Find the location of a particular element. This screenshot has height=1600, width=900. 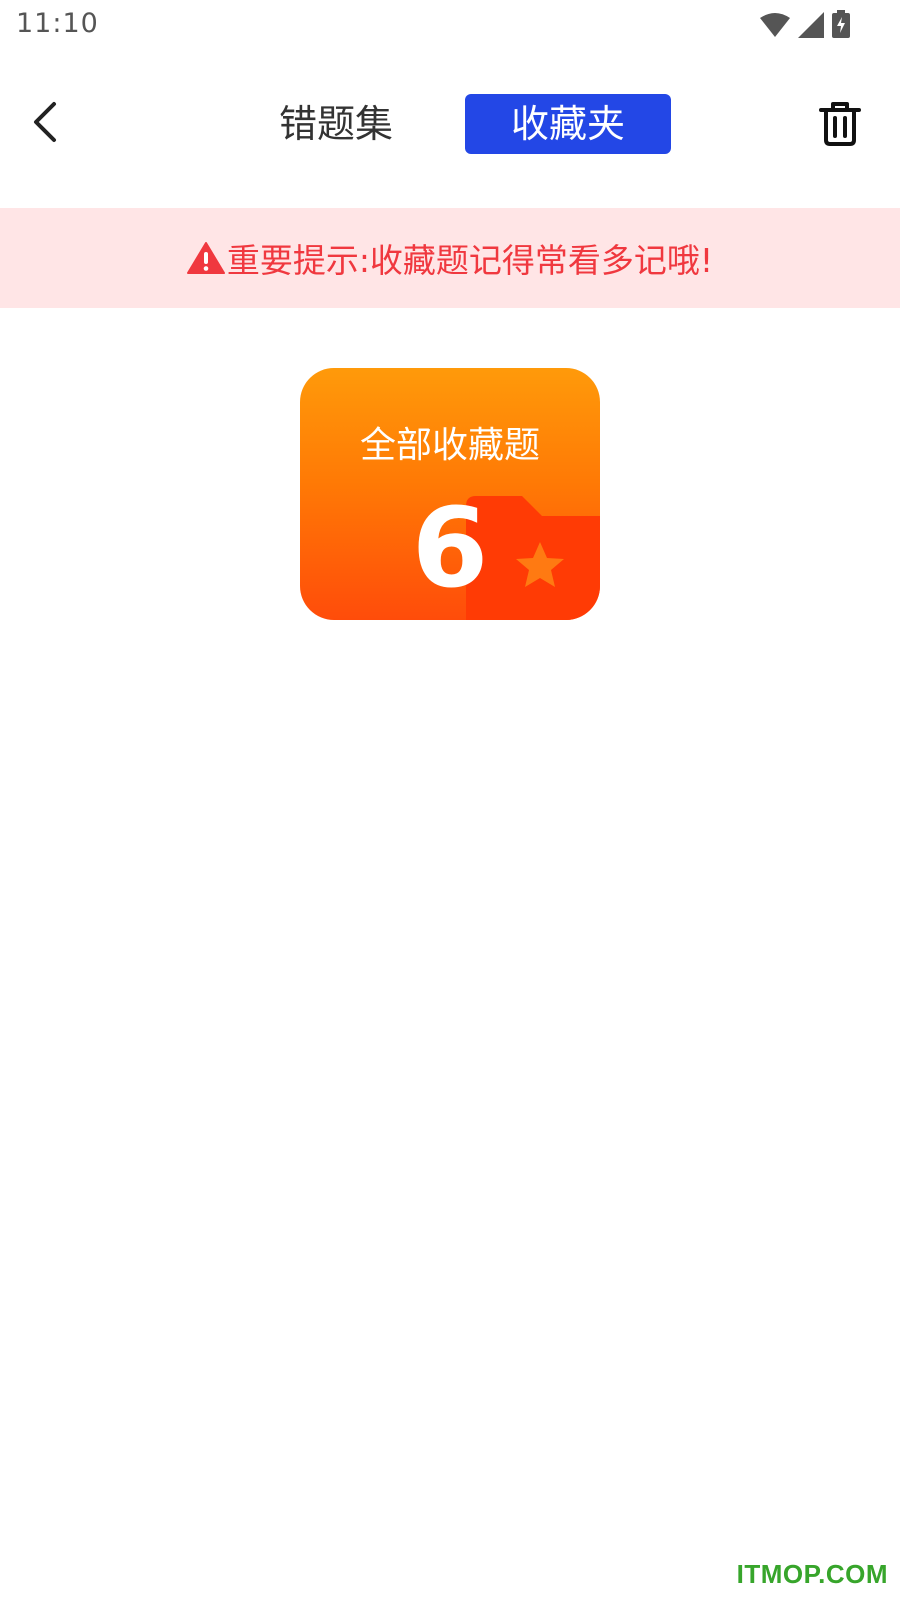

delete-button is located at coordinates (840, 124).